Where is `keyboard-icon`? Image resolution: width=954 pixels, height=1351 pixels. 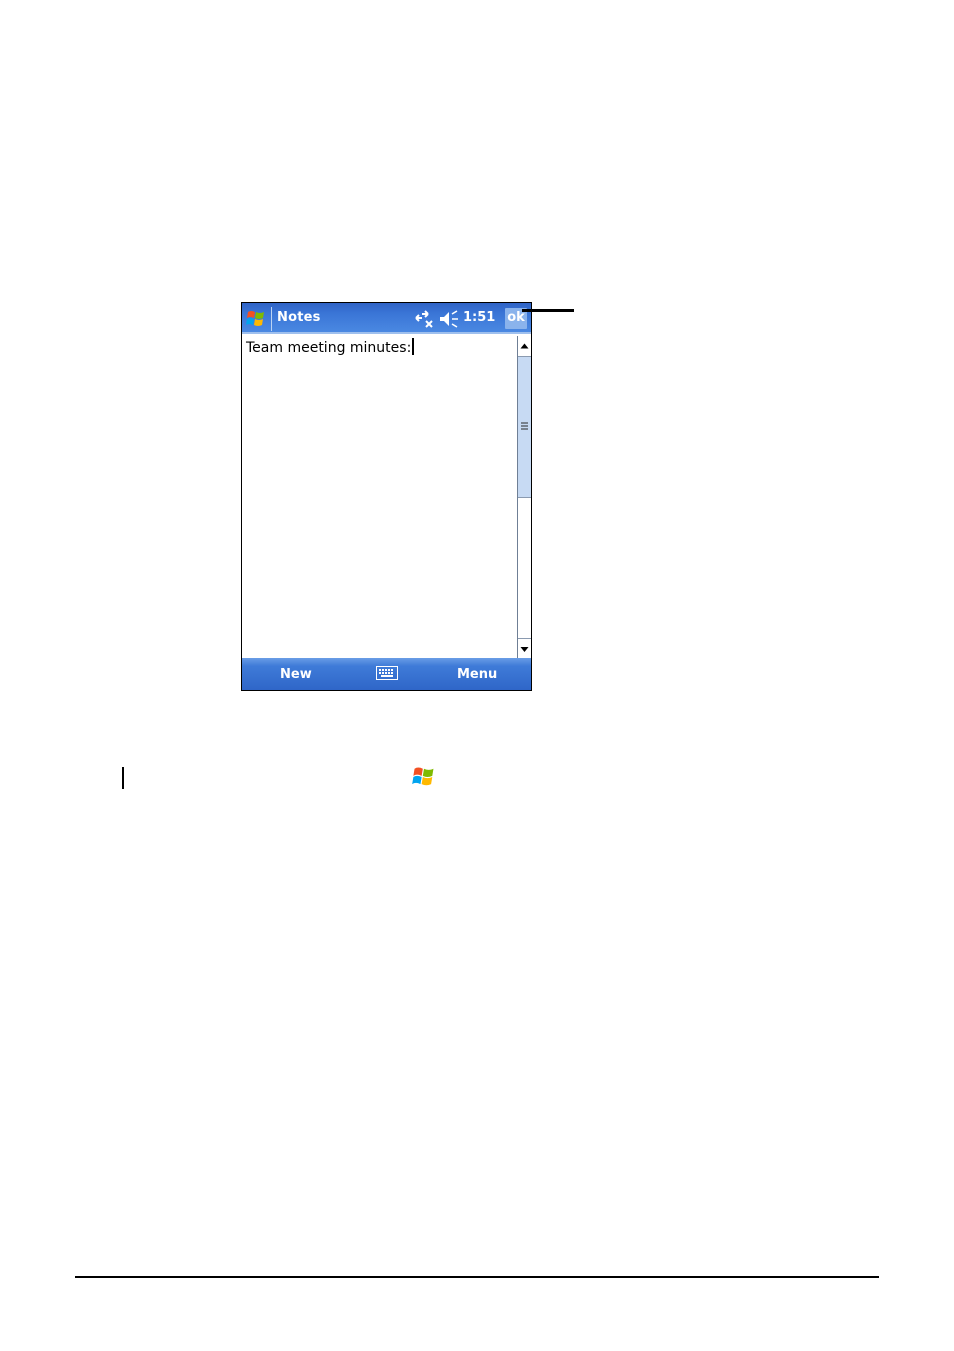 keyboard-icon is located at coordinates (387, 673).